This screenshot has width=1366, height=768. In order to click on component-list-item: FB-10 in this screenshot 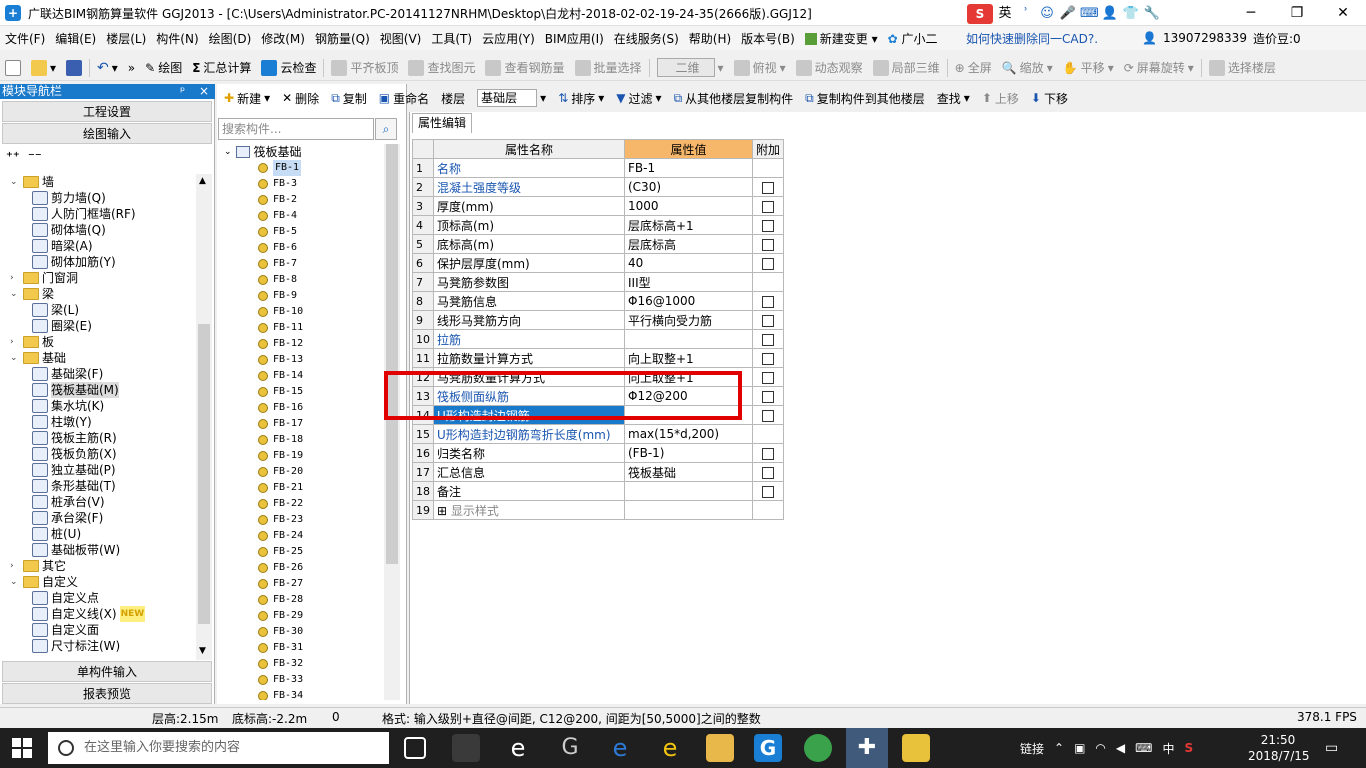, I will do `click(280, 312)`.